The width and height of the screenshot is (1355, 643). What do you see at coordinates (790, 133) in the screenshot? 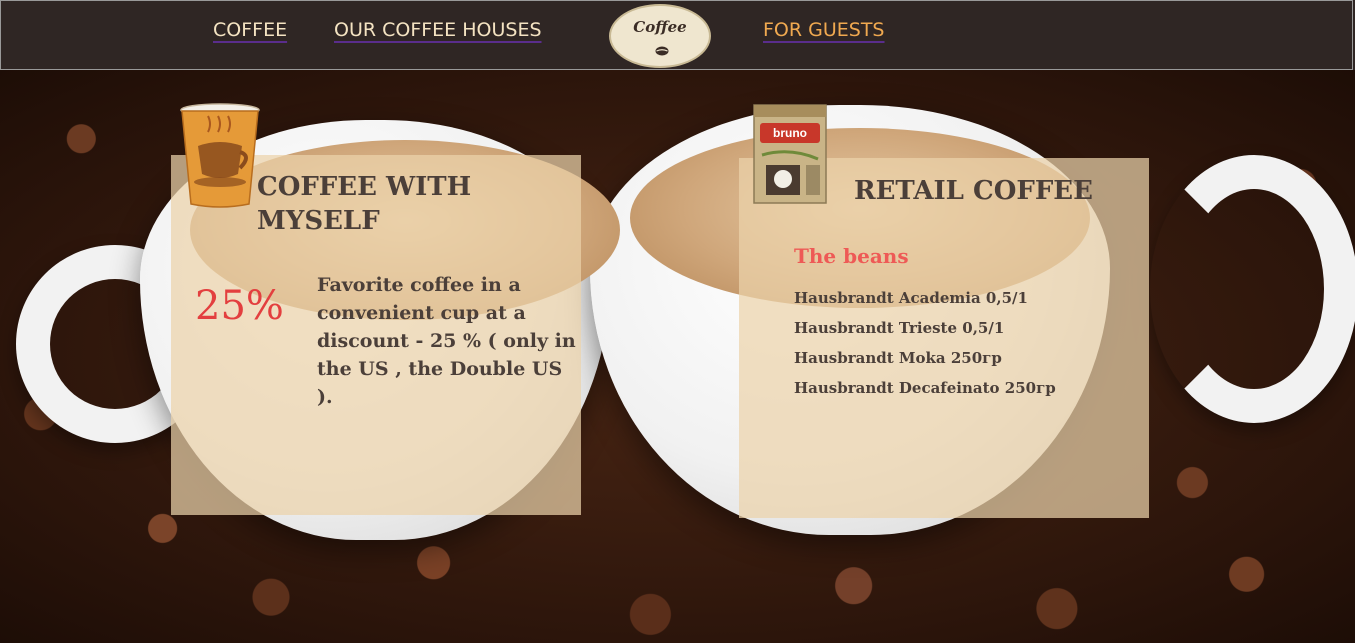
I see `package-brand-label: bruno` at bounding box center [790, 133].